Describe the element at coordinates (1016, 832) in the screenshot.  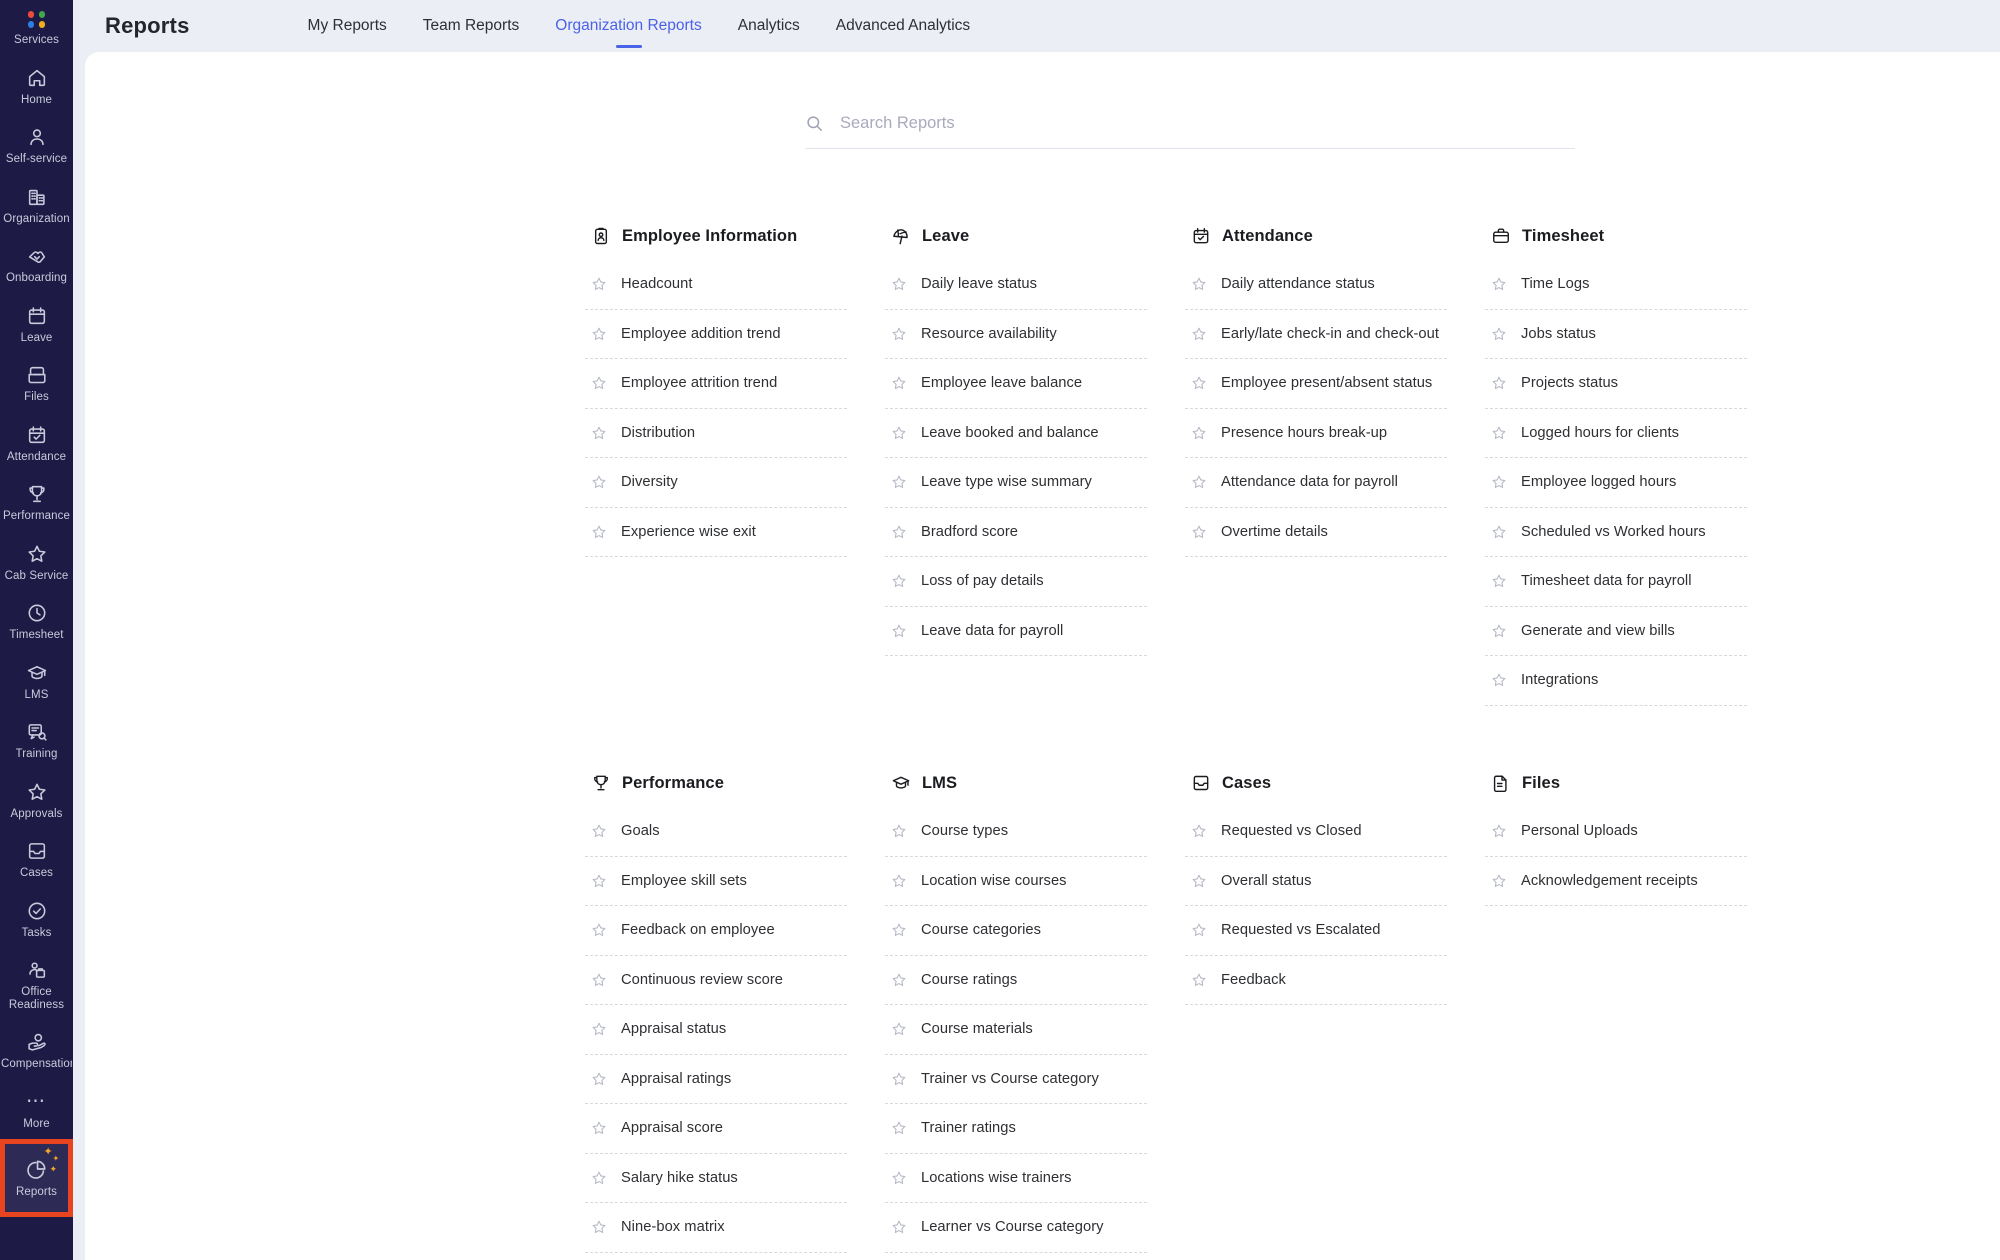
I see `report-list-item: Course types` at that location.